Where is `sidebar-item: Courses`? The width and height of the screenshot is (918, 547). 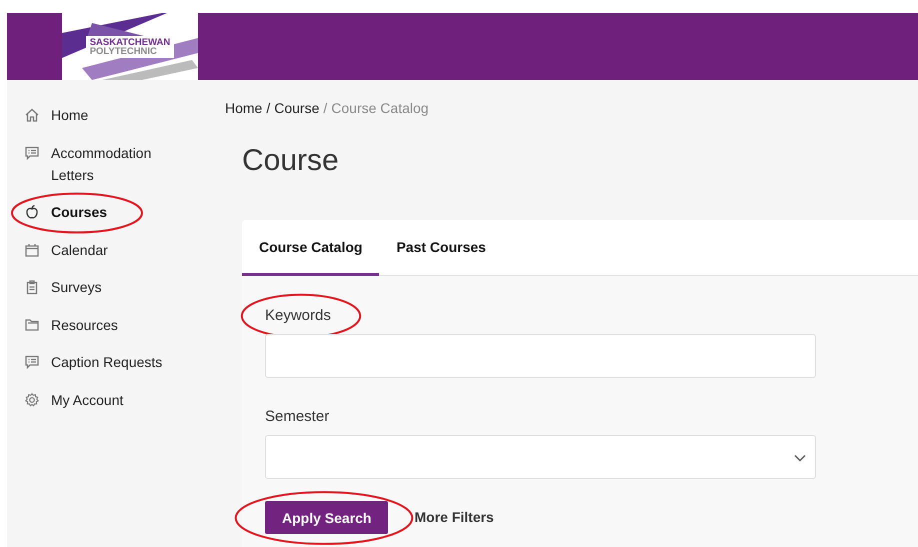
sidebar-item: Courses is located at coordinates (113, 212).